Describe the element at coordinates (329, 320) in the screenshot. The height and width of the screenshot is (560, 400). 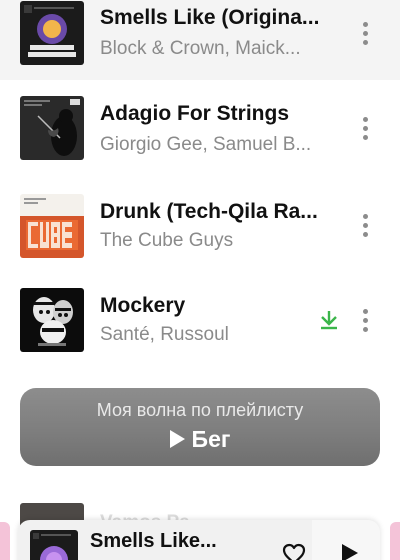
I see `downloaded-icon` at that location.